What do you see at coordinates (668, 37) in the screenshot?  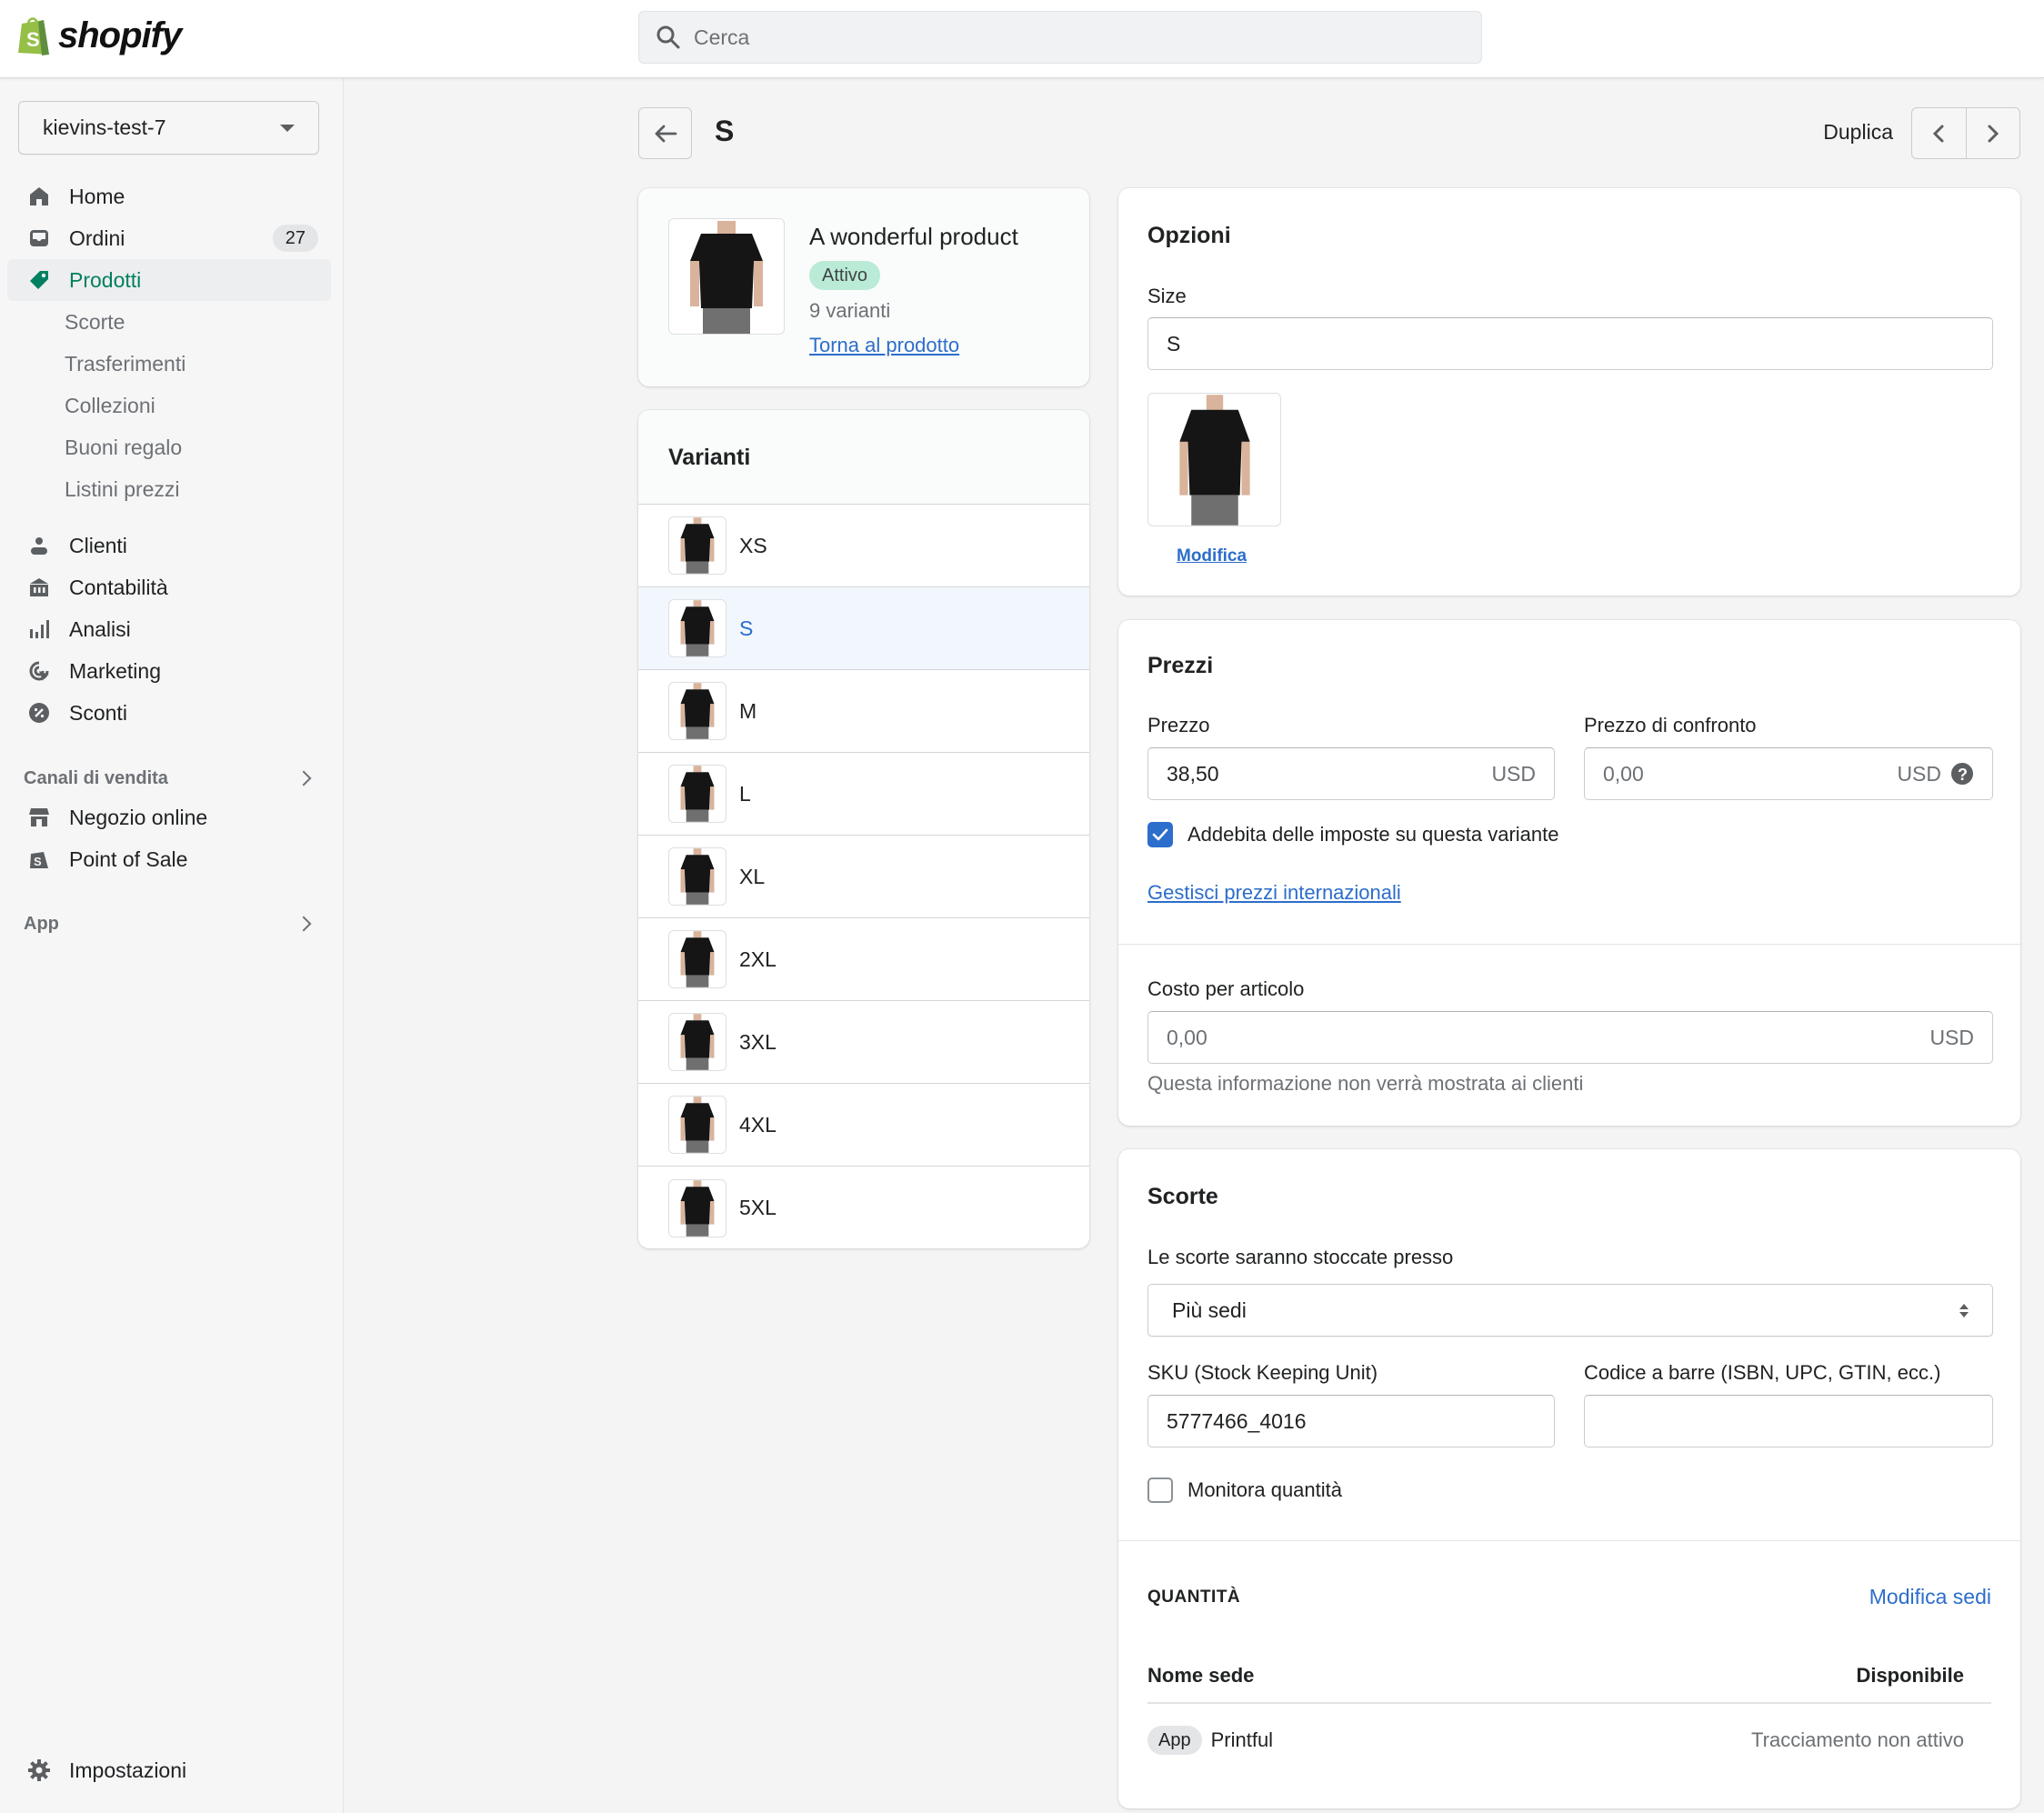 I see `search-icon` at bounding box center [668, 37].